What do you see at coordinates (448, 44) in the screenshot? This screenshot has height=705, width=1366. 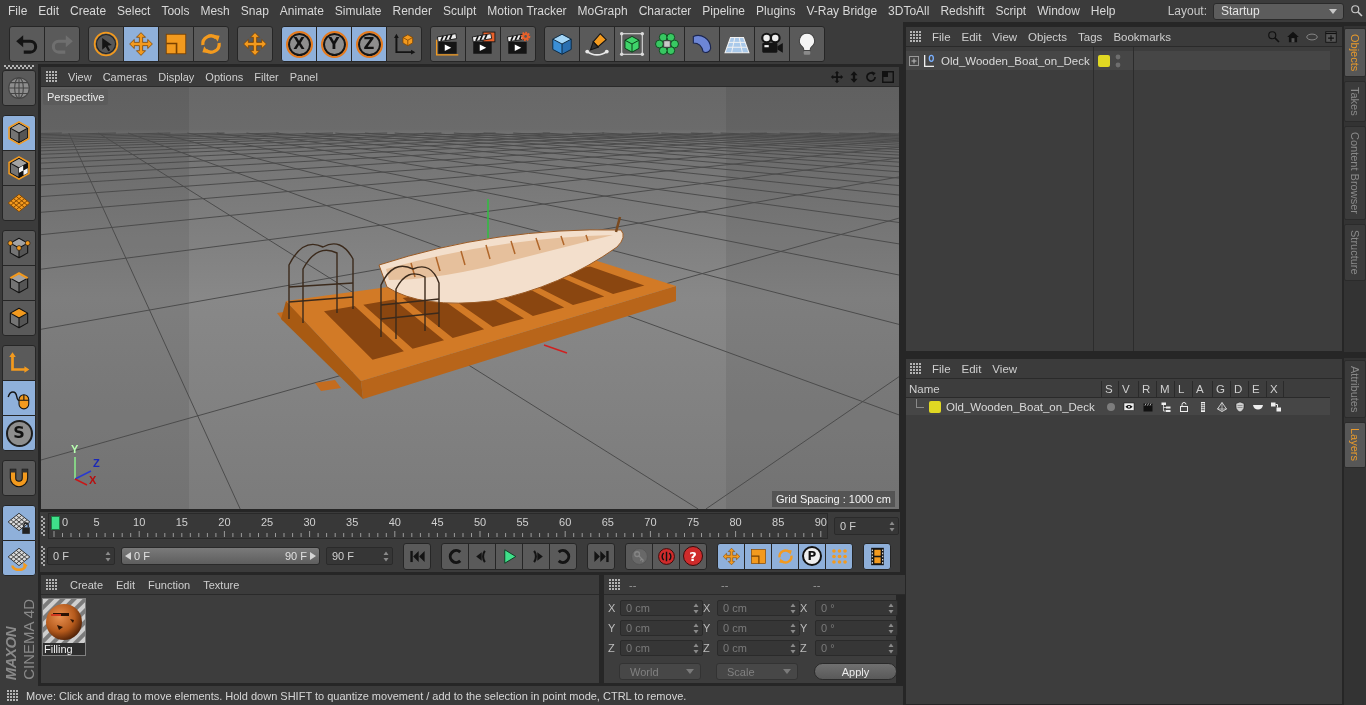 I see `render-view-button` at bounding box center [448, 44].